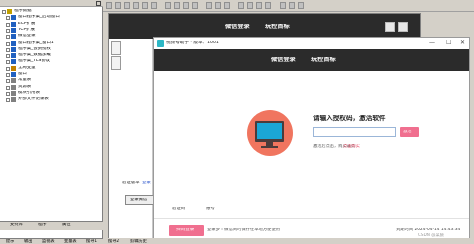  What do you see at coordinates (53, 43) in the screenshot?
I see `tree-item: 窗口程序集_窗口1` at bounding box center [53, 43].